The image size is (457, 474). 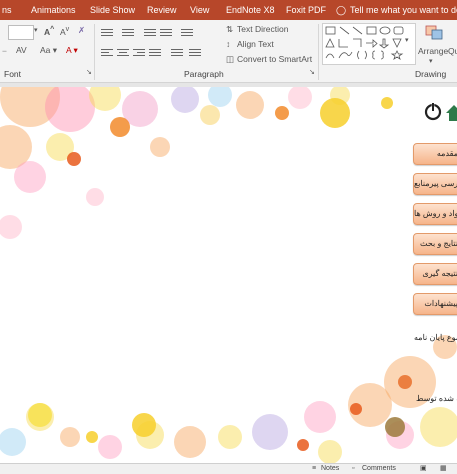 I want to click on thesis-title-label: موضوع پایان نامه :, so click(x=435, y=337).